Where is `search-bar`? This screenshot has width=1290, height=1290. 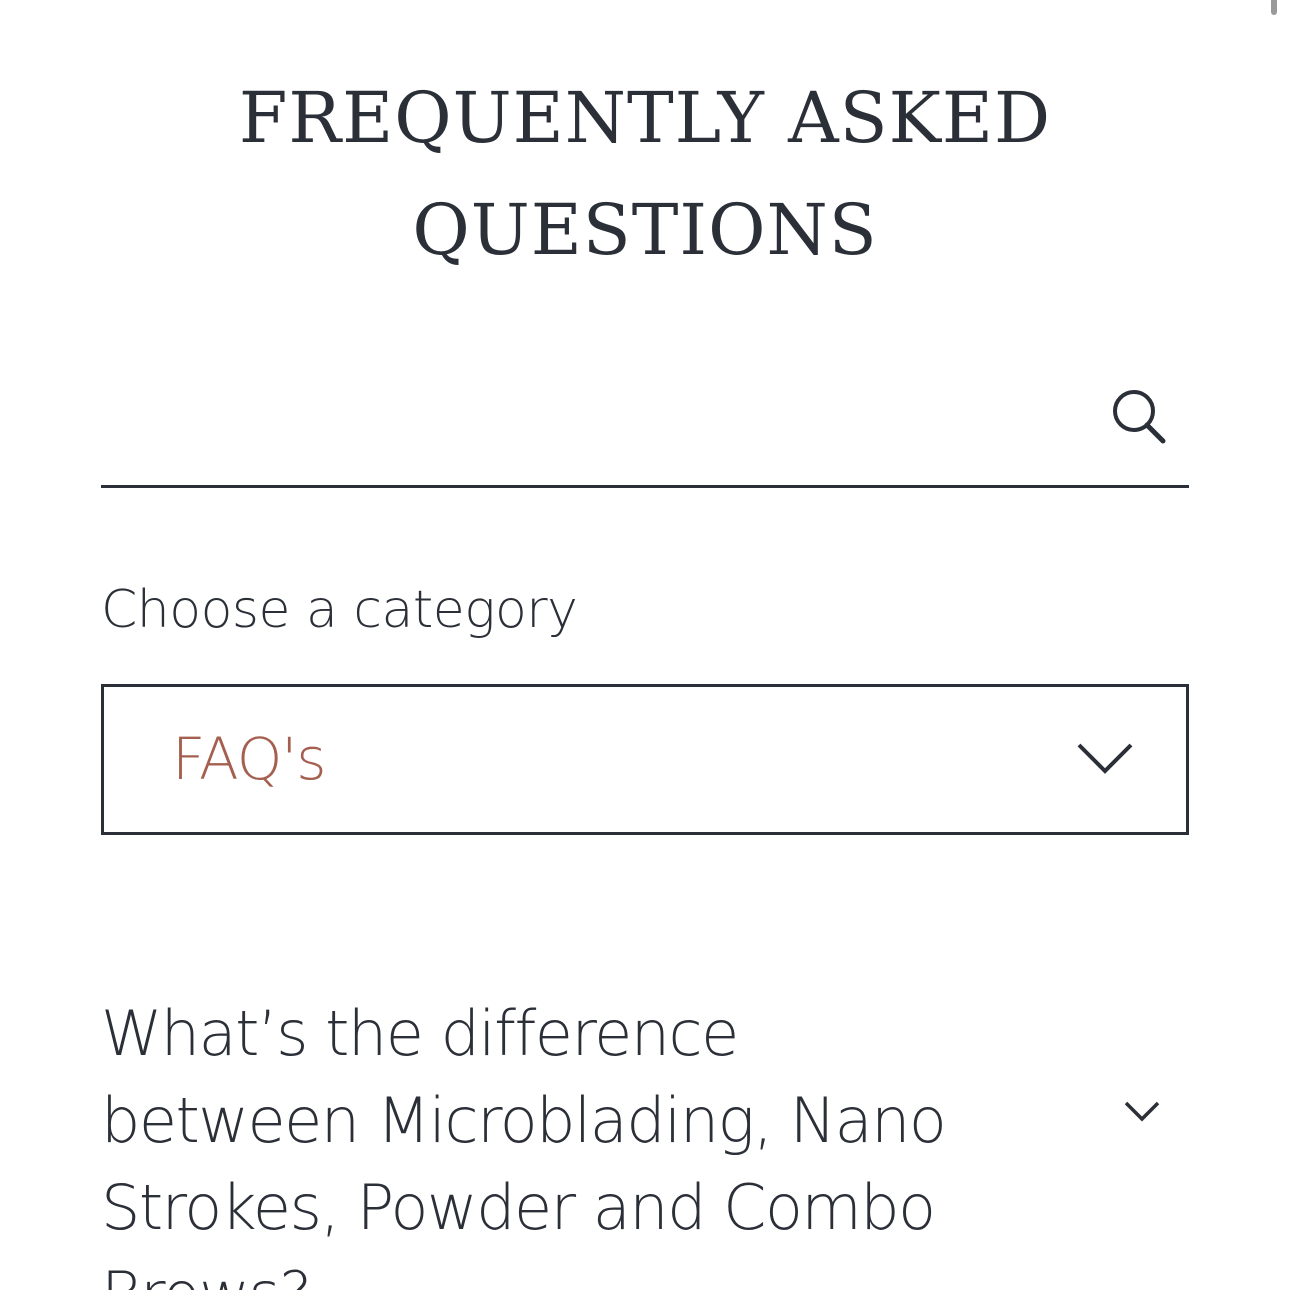
search-bar is located at coordinates (645, 424).